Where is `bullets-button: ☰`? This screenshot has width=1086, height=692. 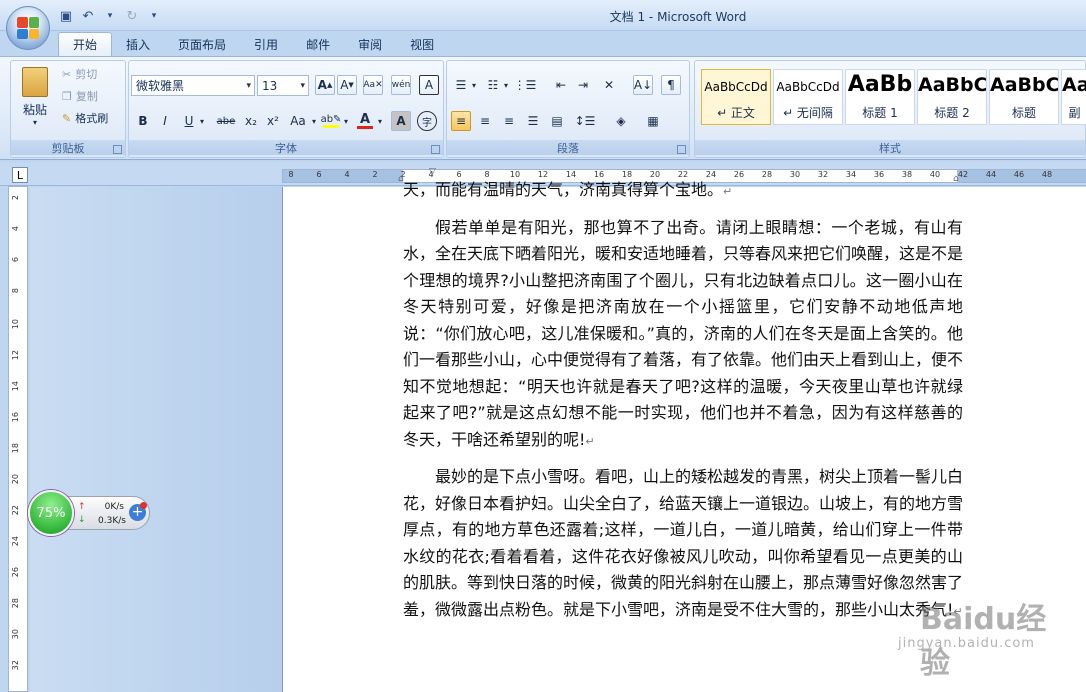
bullets-button: ☰ is located at coordinates (461, 85).